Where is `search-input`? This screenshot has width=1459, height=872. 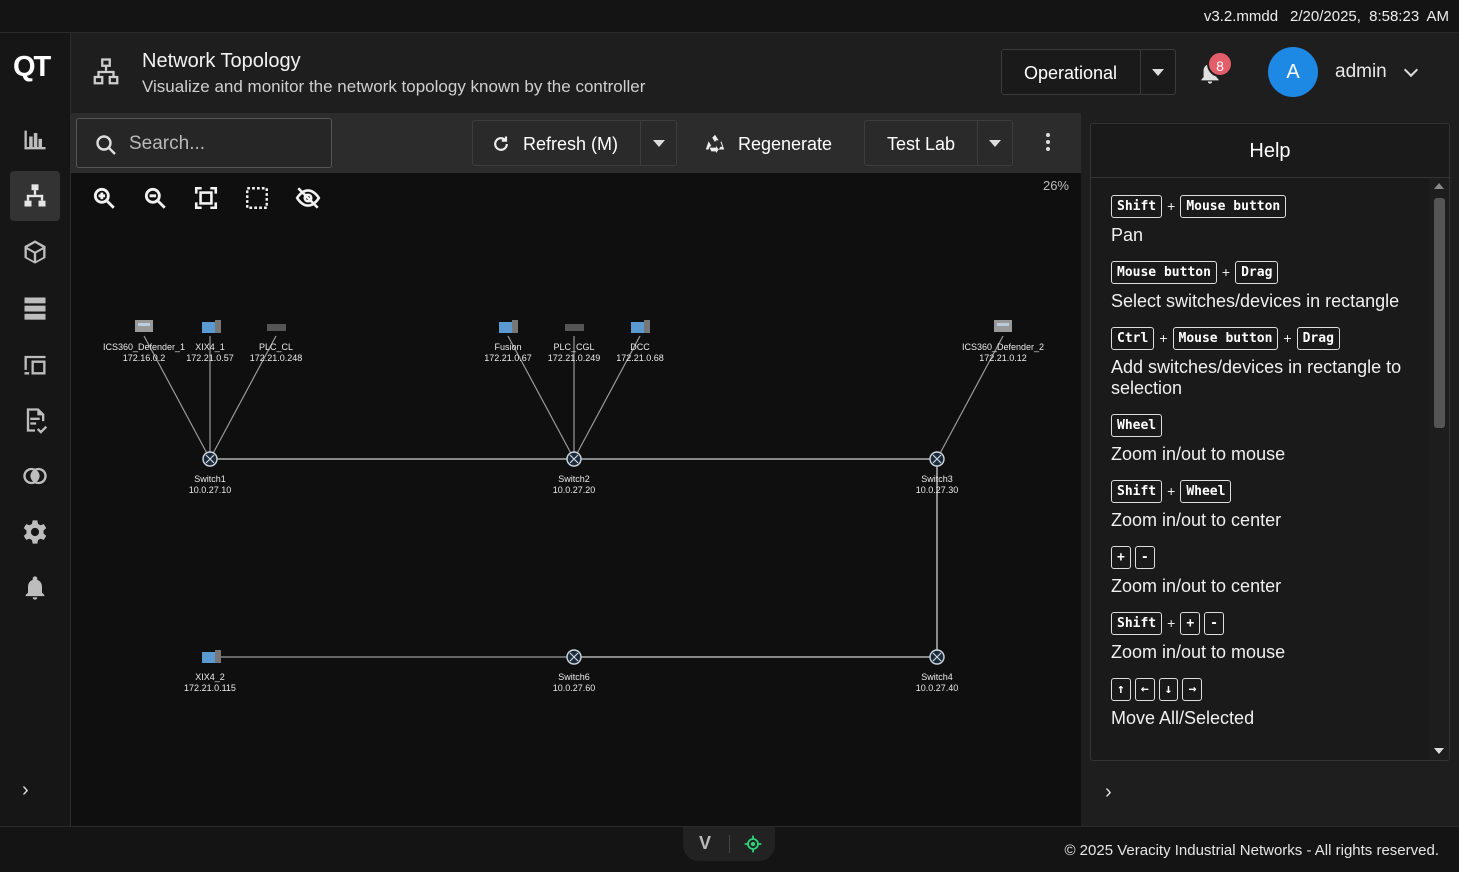 search-input is located at coordinates (224, 144).